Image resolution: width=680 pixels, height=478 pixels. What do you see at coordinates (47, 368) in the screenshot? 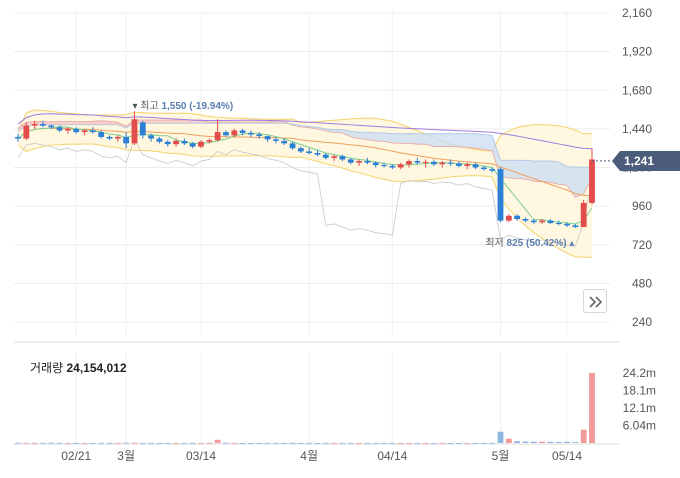
I see `volume-label: 거래량` at bounding box center [47, 368].